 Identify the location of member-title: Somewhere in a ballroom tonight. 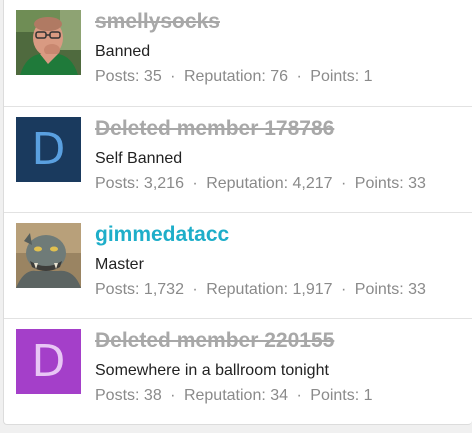
(212, 370).